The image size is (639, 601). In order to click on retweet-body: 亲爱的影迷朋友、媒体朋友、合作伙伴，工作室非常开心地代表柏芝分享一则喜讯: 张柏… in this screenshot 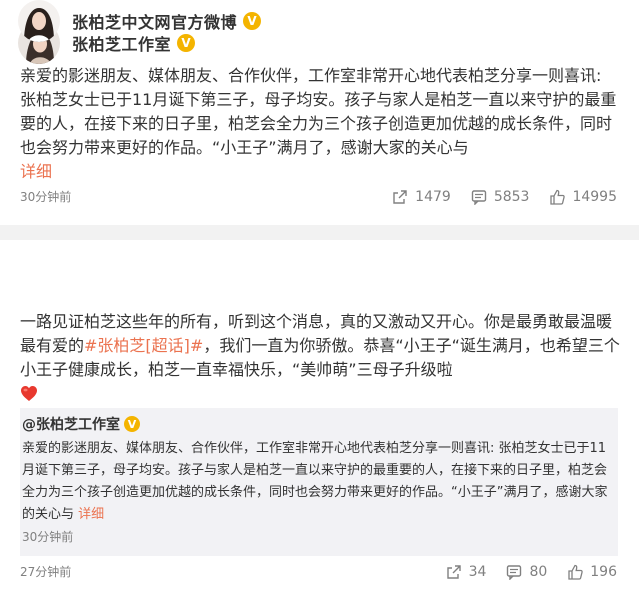, I will do `click(315, 481)`.